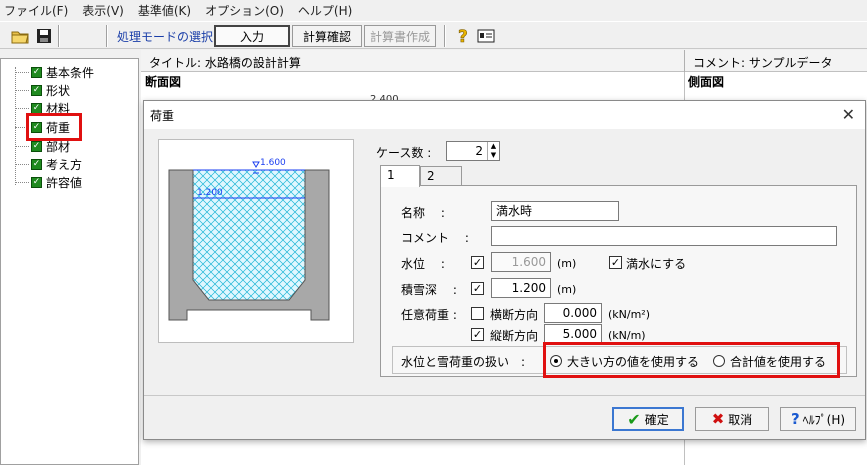 This screenshot has width=867, height=465. What do you see at coordinates (521, 288) in the screenshot?
I see `snow-depth-input: 1.200` at bounding box center [521, 288].